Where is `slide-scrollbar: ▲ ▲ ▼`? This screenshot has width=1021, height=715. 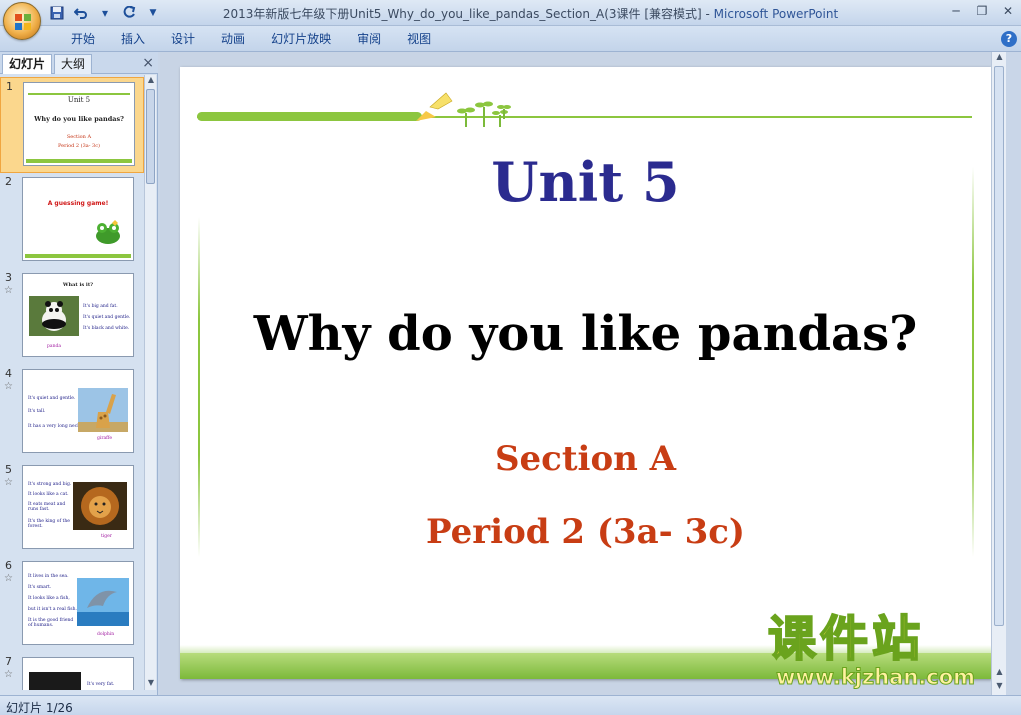
slide-scrollbar: ▲ ▲ ▼ is located at coordinates (998, 373).